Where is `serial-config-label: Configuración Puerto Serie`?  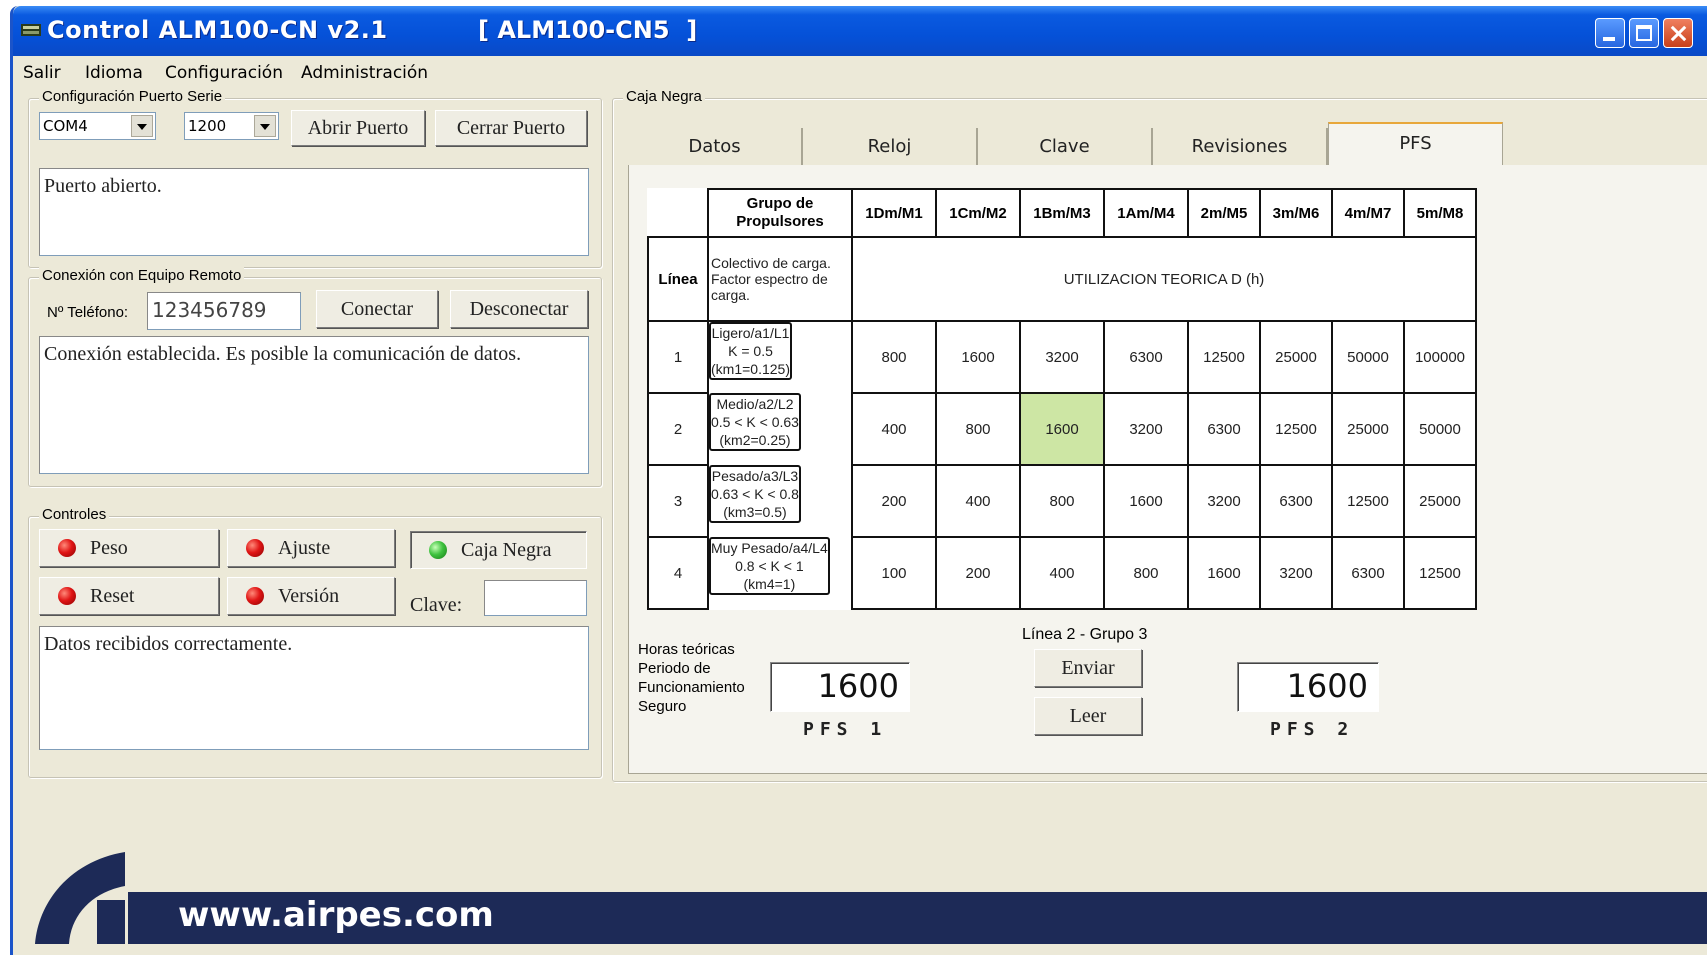
serial-config-label: Configuración Puerto Serie is located at coordinates (132, 96).